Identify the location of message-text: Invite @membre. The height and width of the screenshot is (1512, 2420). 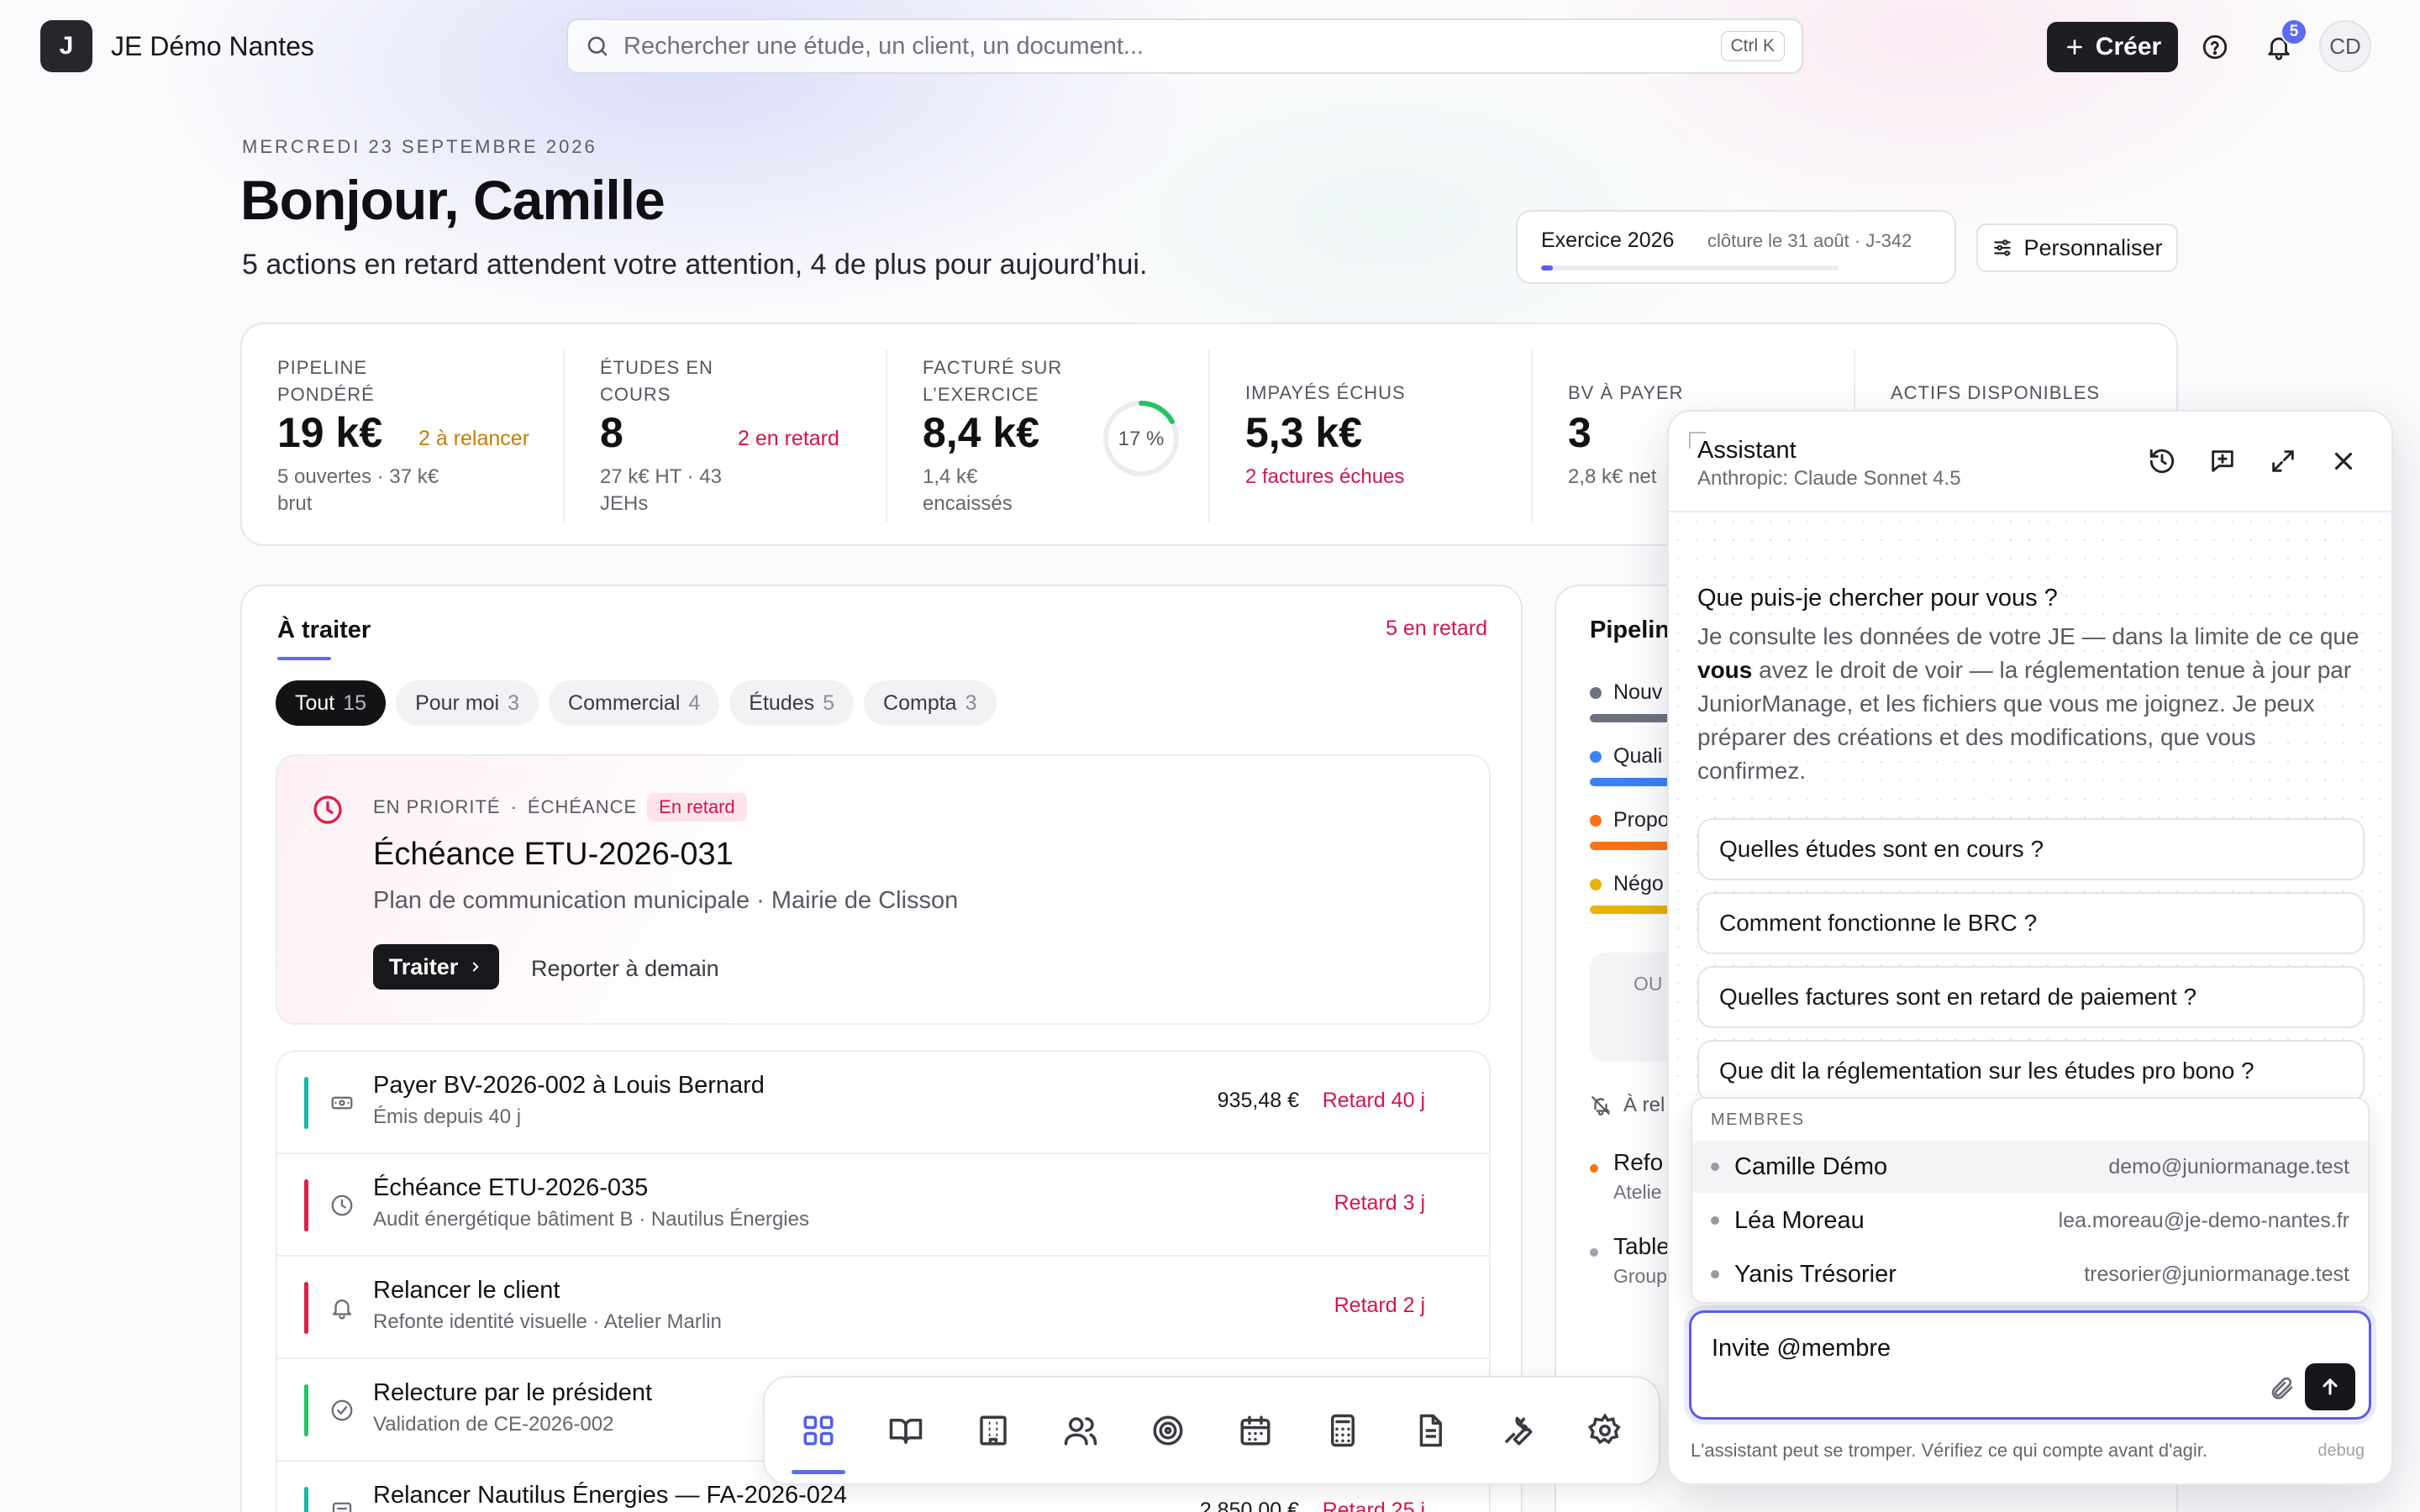
(1801, 1348).